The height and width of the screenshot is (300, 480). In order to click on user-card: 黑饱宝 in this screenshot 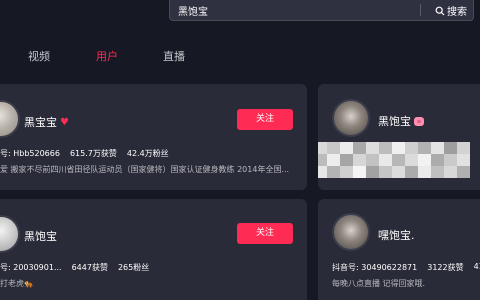, I will do `click(399, 137)`.